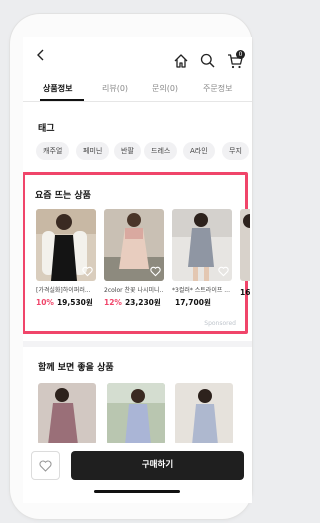 Image resolution: width=320 pixels, height=523 pixels. I want to click on tab-reviews: 리뷰(0), so click(115, 88).